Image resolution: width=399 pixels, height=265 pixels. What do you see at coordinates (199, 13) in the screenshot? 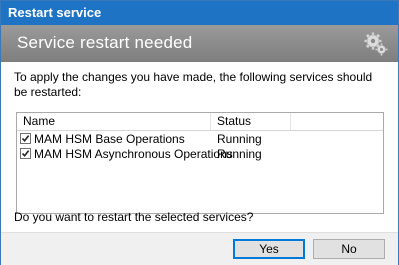
I see `title-bar: Restart service` at bounding box center [199, 13].